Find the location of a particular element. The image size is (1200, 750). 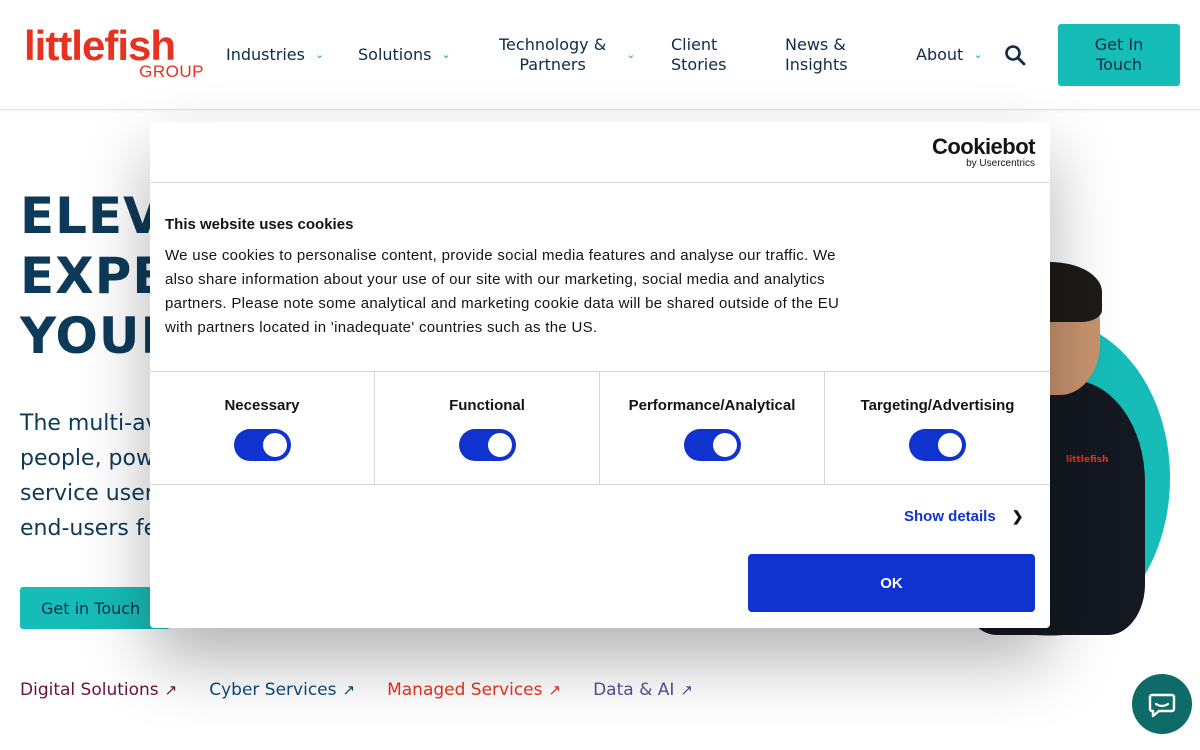

cookie-dialog-header: Cookiebot by Usercentrics is located at coordinates (600, 152).